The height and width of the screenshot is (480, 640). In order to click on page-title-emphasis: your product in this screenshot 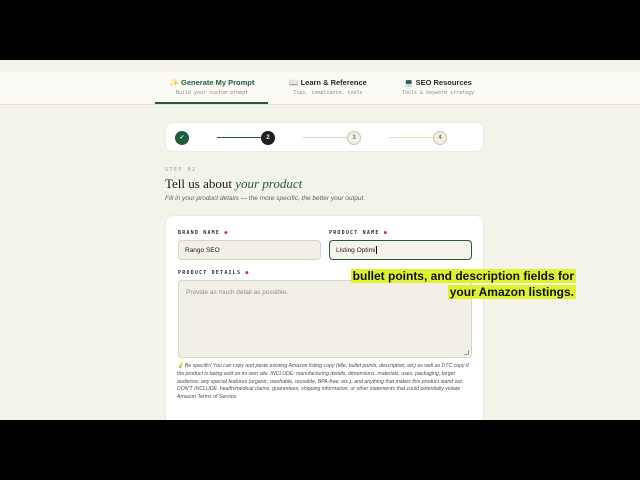, I will do `click(269, 183)`.